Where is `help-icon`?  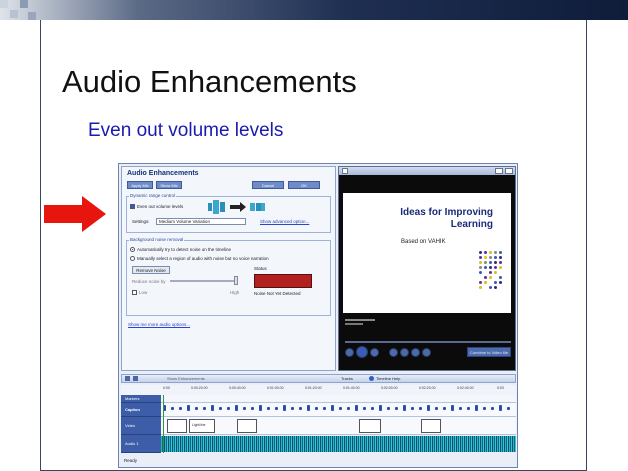 help-icon is located at coordinates (371, 378).